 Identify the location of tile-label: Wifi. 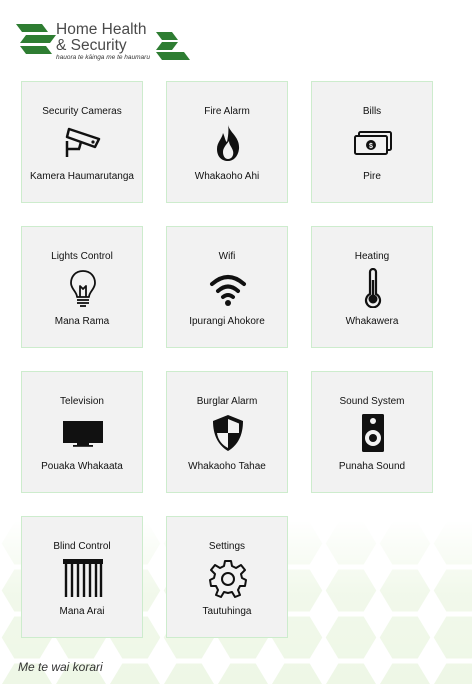
(227, 256).